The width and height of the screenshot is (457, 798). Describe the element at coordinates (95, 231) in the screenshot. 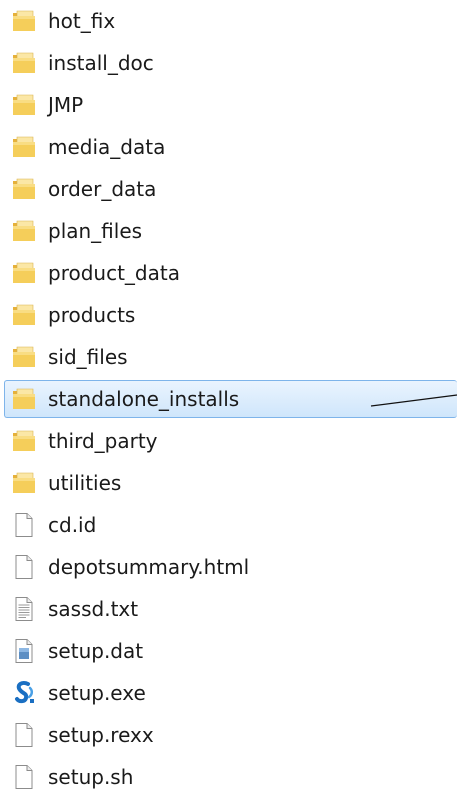

I see `file-name: plan_files` at that location.